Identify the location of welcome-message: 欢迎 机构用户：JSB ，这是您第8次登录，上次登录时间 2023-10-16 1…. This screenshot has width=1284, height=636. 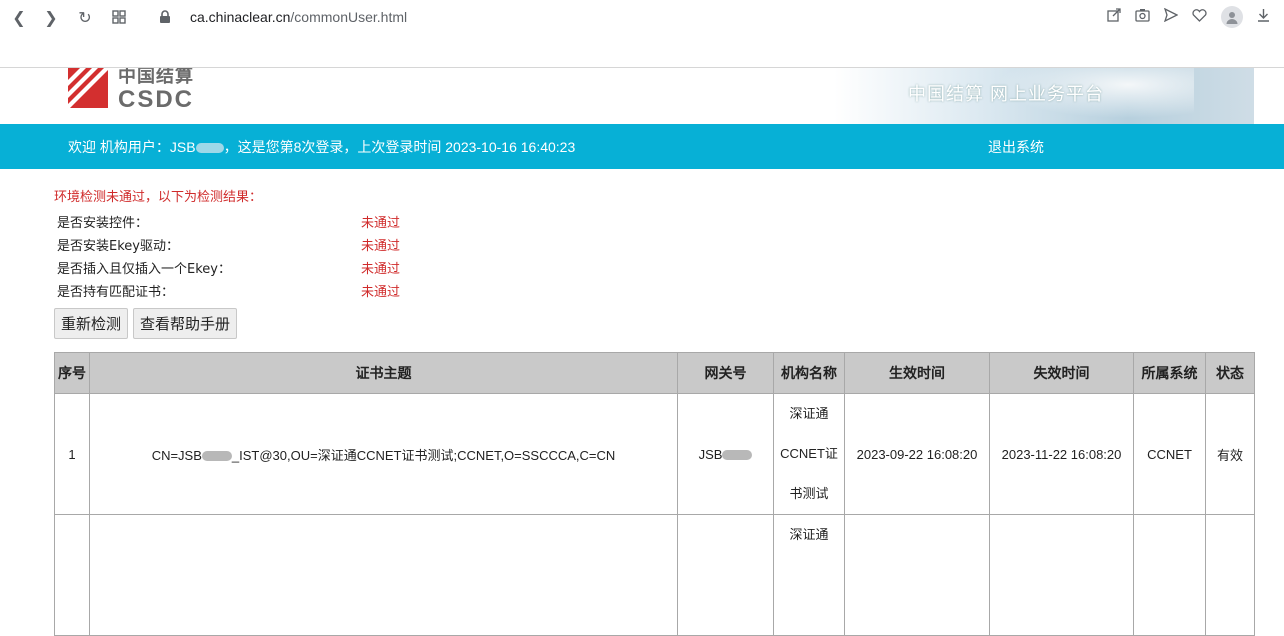
(321, 147).